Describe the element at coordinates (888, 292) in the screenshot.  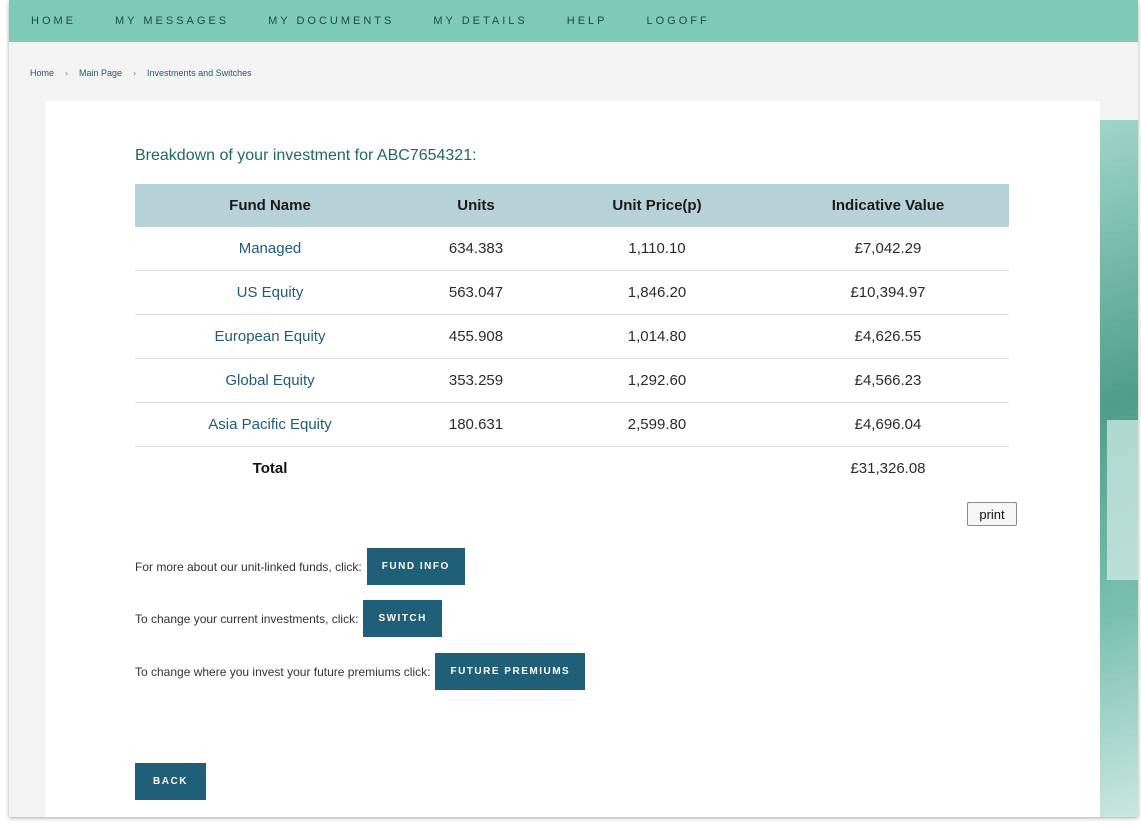
I see `fund-indicative-value: £10,394.97` at that location.